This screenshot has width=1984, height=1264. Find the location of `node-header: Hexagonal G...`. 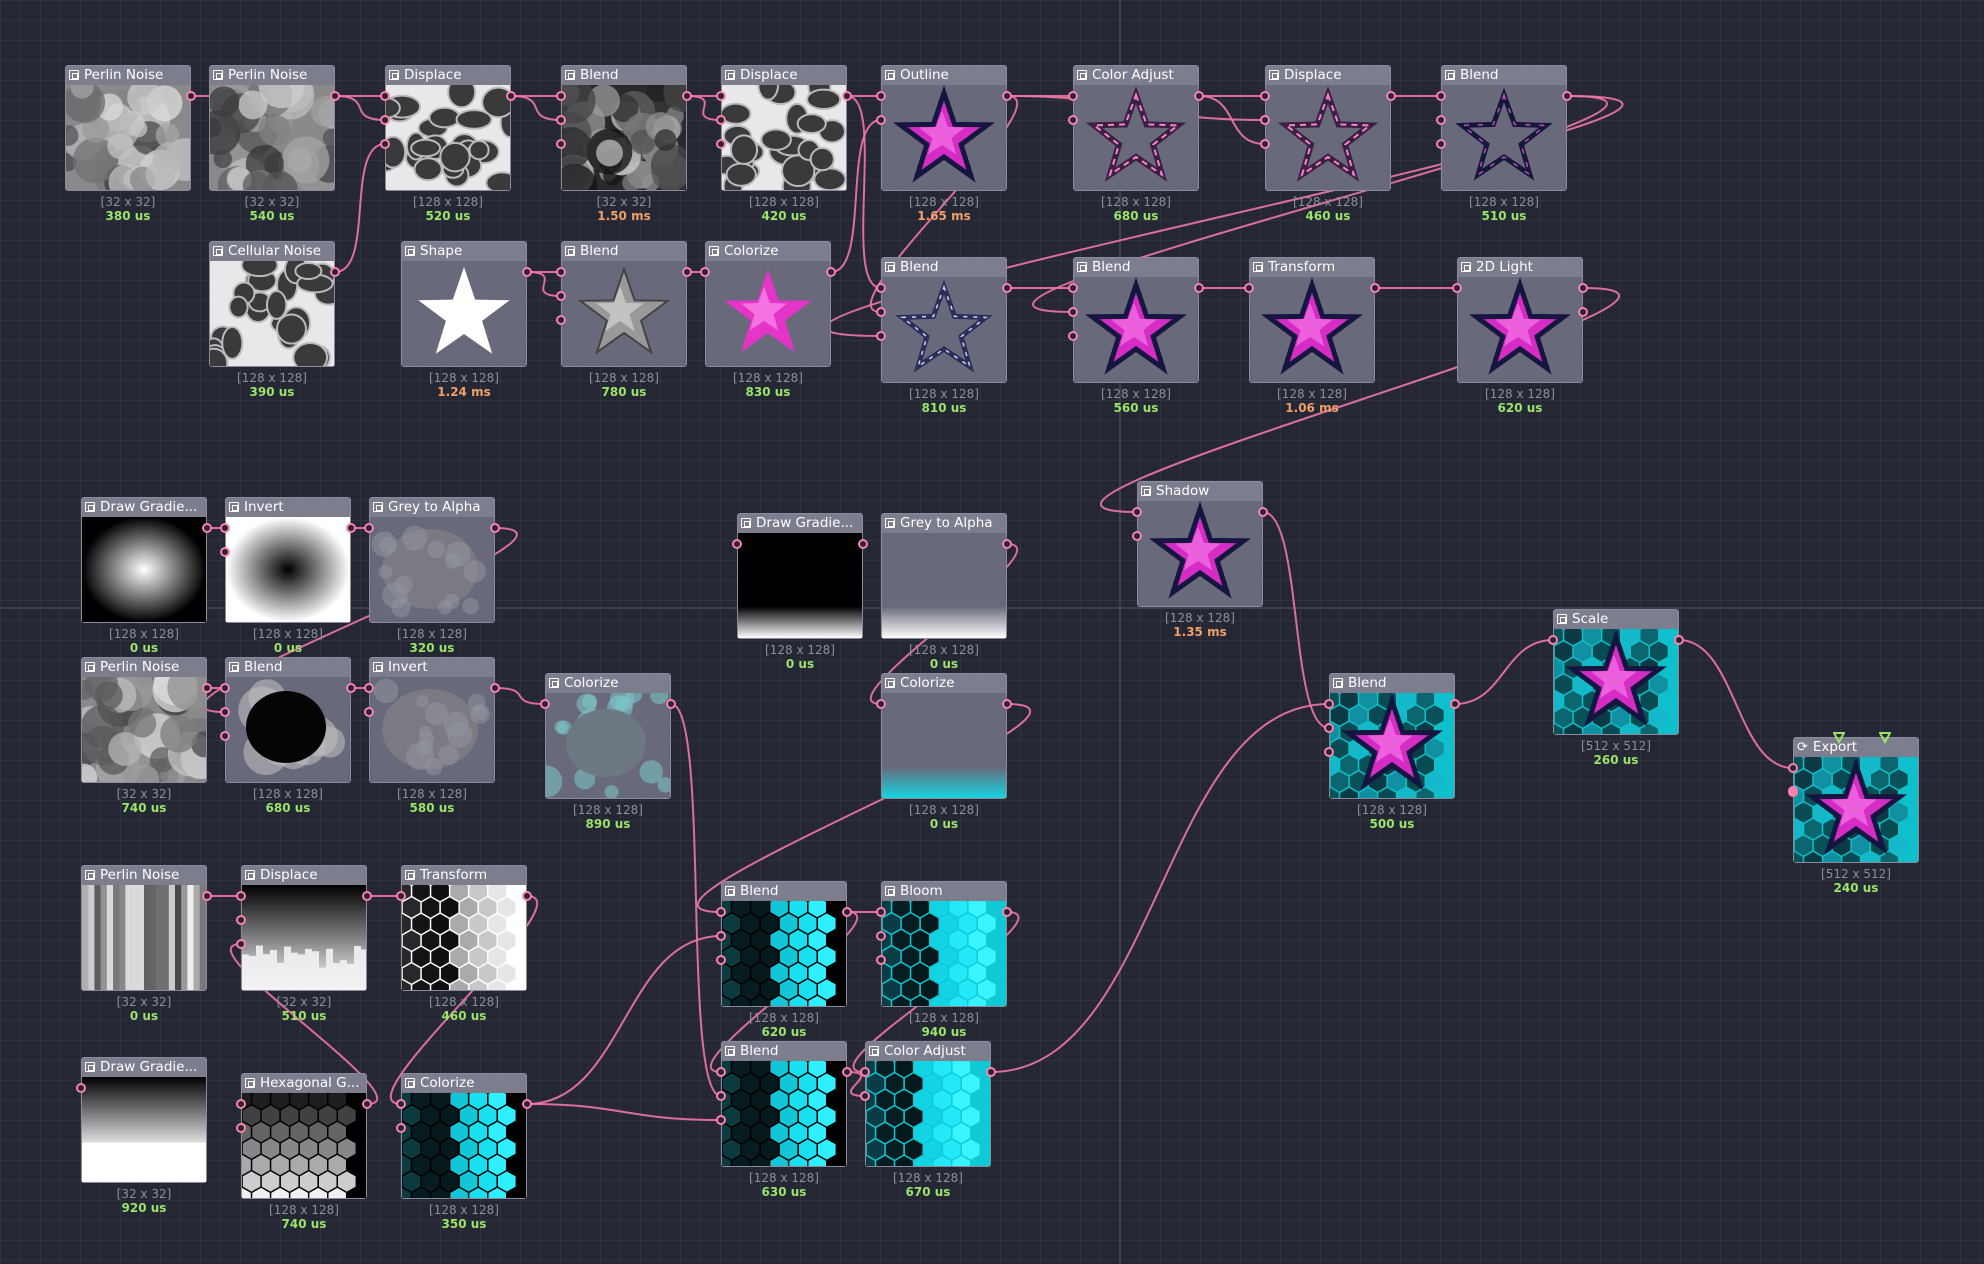

node-header: Hexagonal G... is located at coordinates (304, 1083).